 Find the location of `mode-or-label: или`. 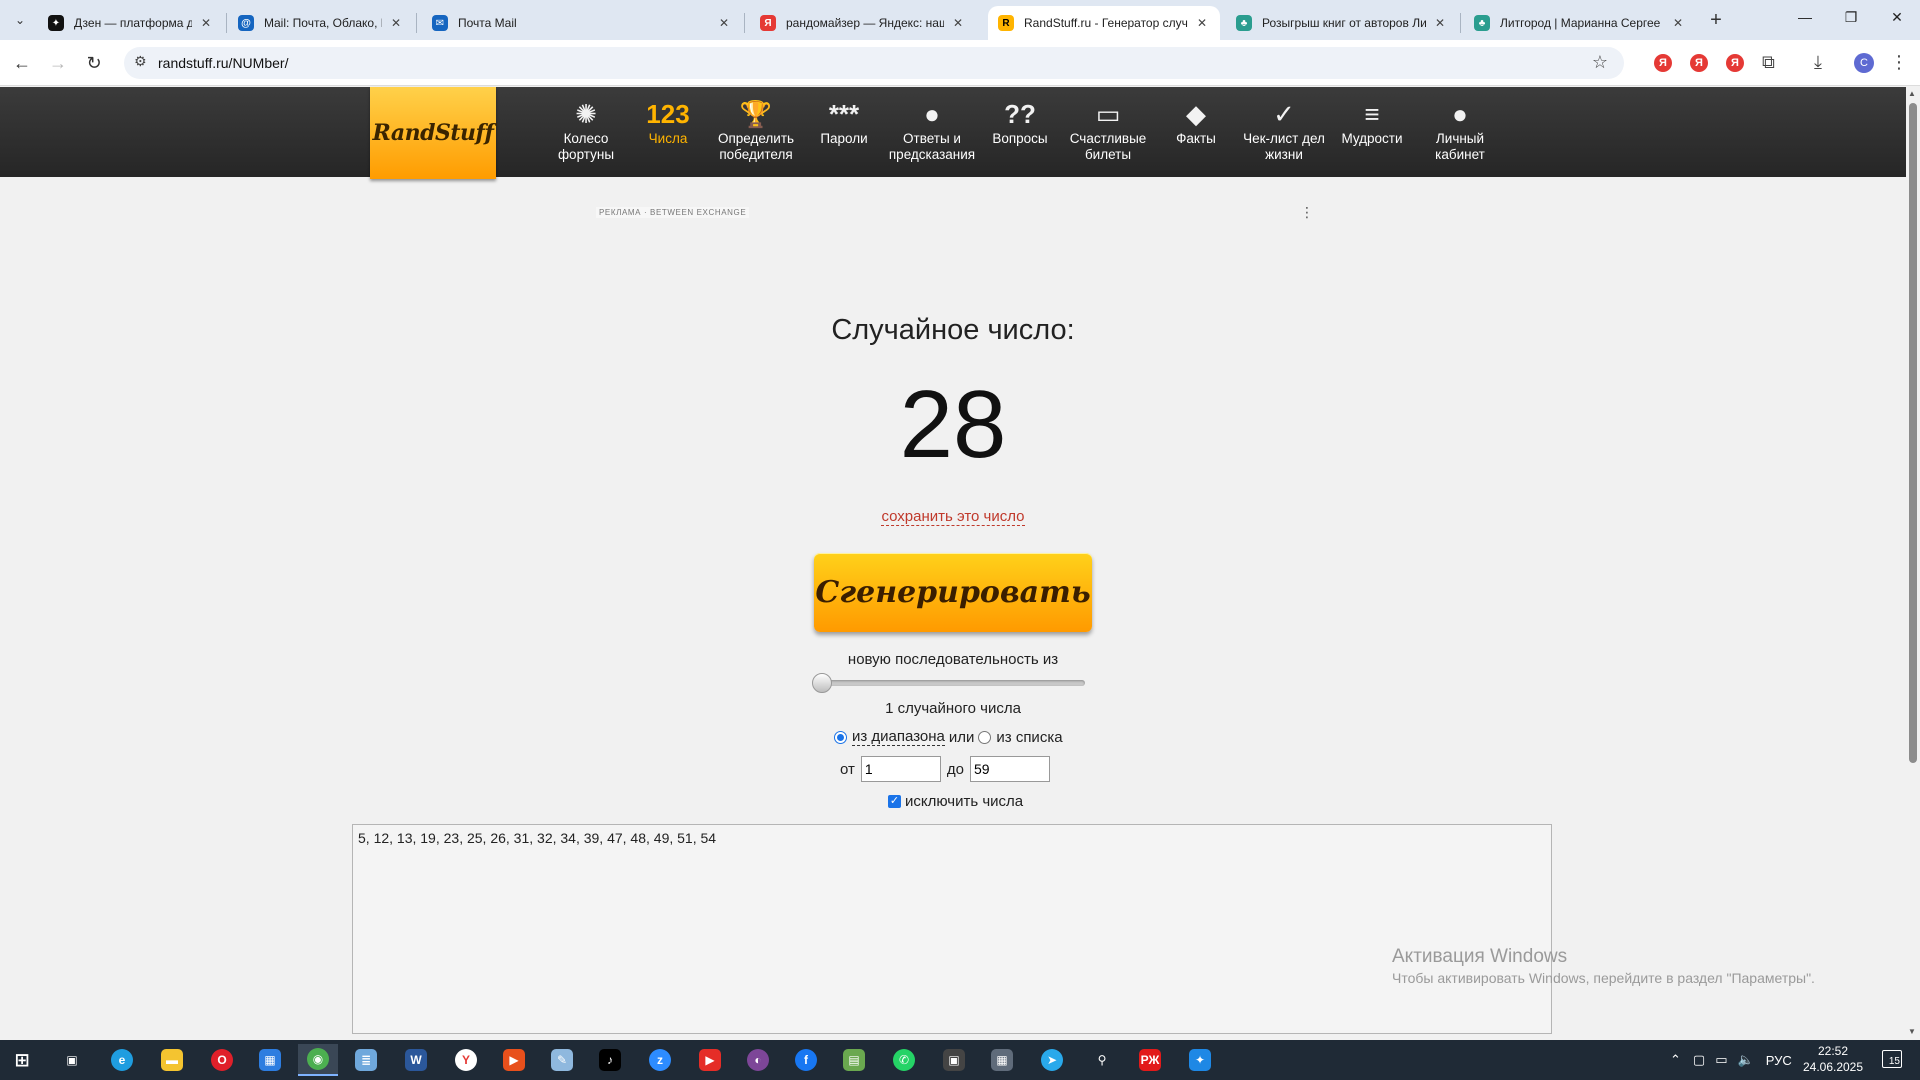

mode-or-label: или is located at coordinates (961, 737).